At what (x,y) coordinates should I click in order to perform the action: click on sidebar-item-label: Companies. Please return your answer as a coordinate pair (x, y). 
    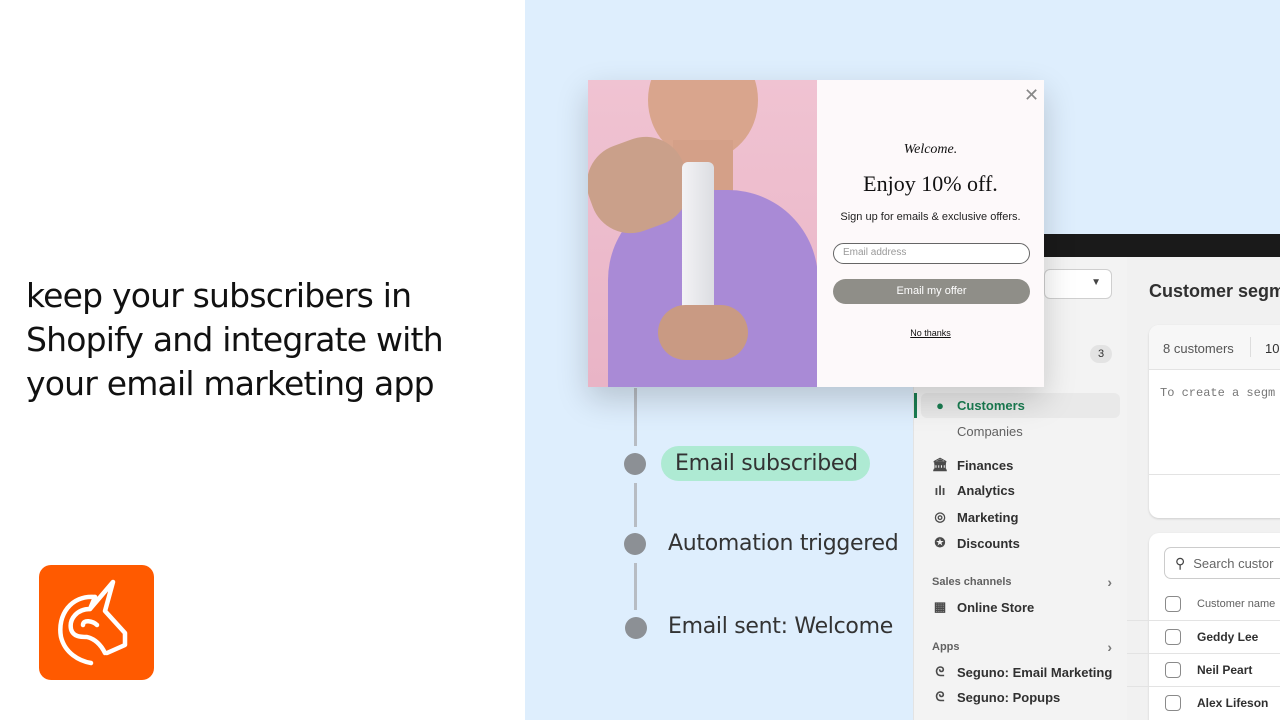
    Looking at the image, I should click on (990, 431).